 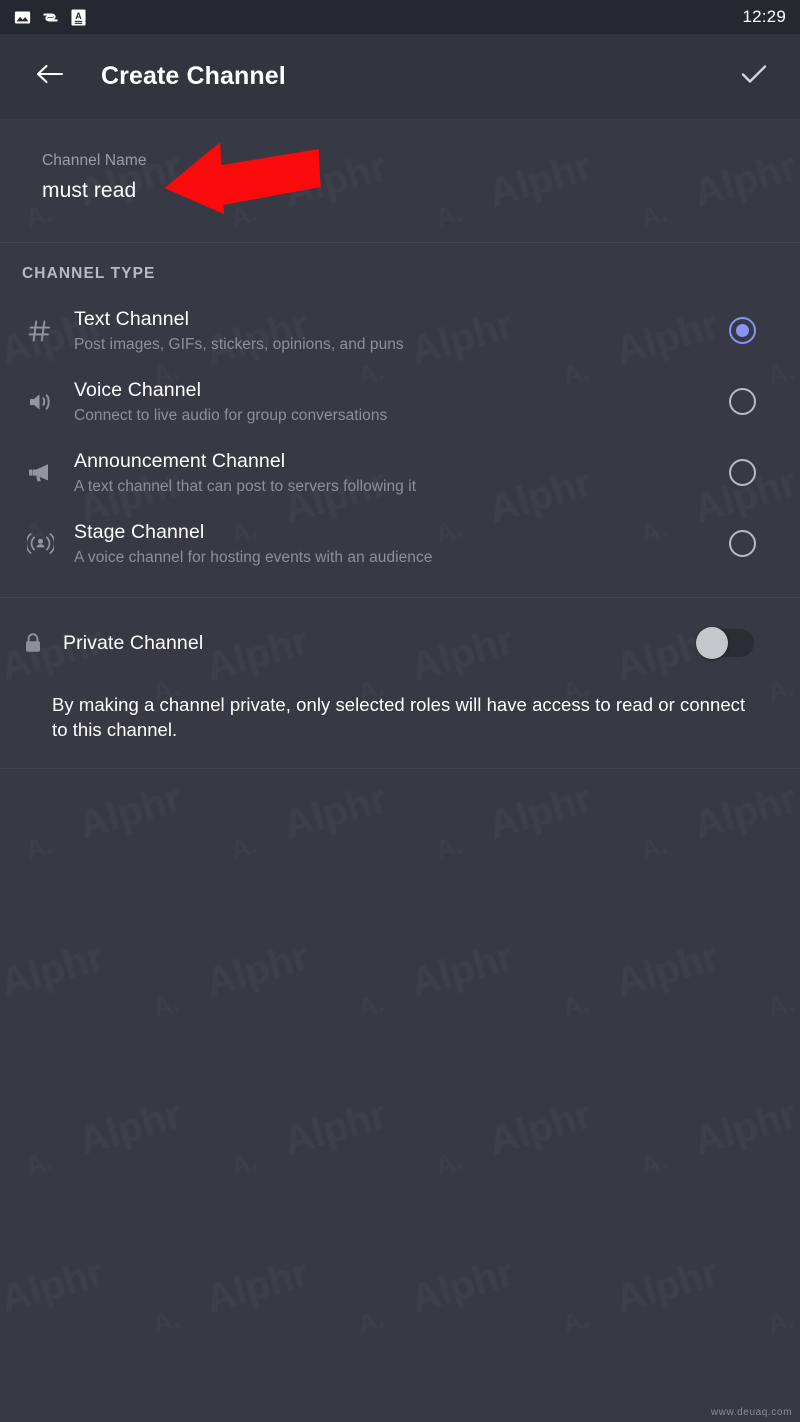 I want to click on back-button, so click(x=50, y=77).